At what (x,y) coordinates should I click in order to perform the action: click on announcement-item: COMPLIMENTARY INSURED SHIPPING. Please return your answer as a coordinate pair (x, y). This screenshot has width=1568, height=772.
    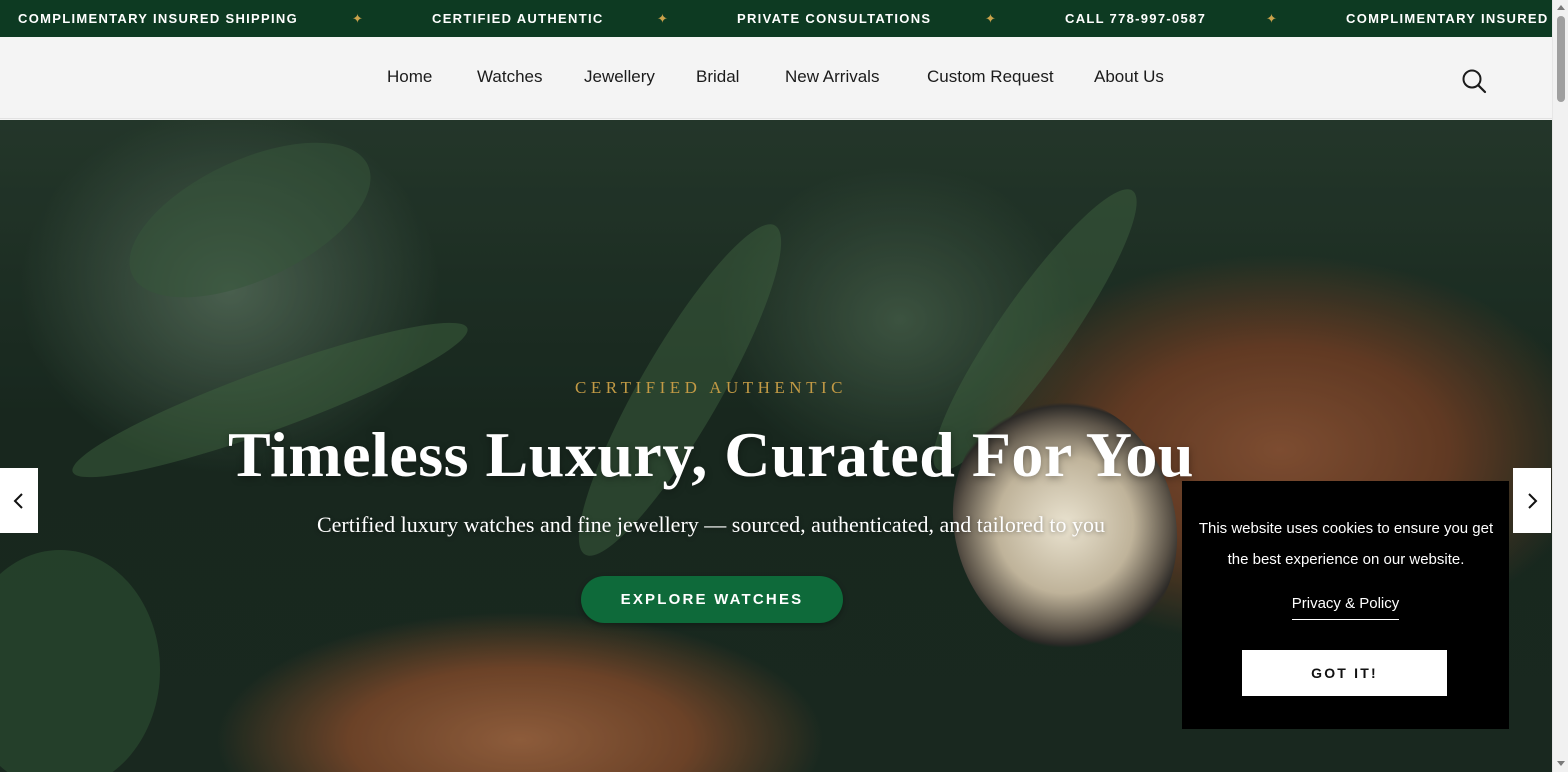
    Looking at the image, I should click on (158, 18).